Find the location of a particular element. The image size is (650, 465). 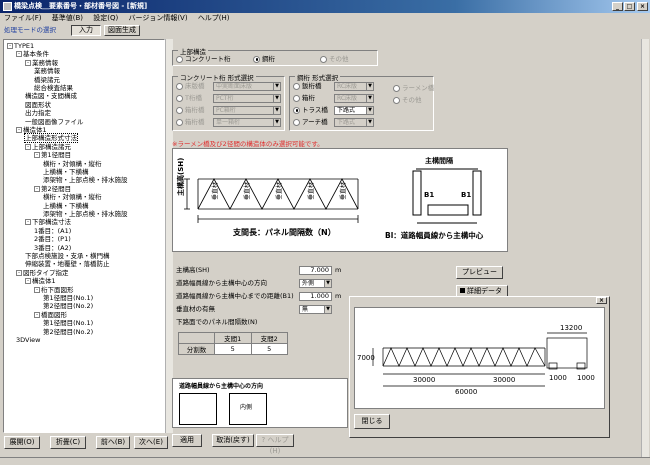

menu-file: ファイル(F) is located at coordinates (23, 18).